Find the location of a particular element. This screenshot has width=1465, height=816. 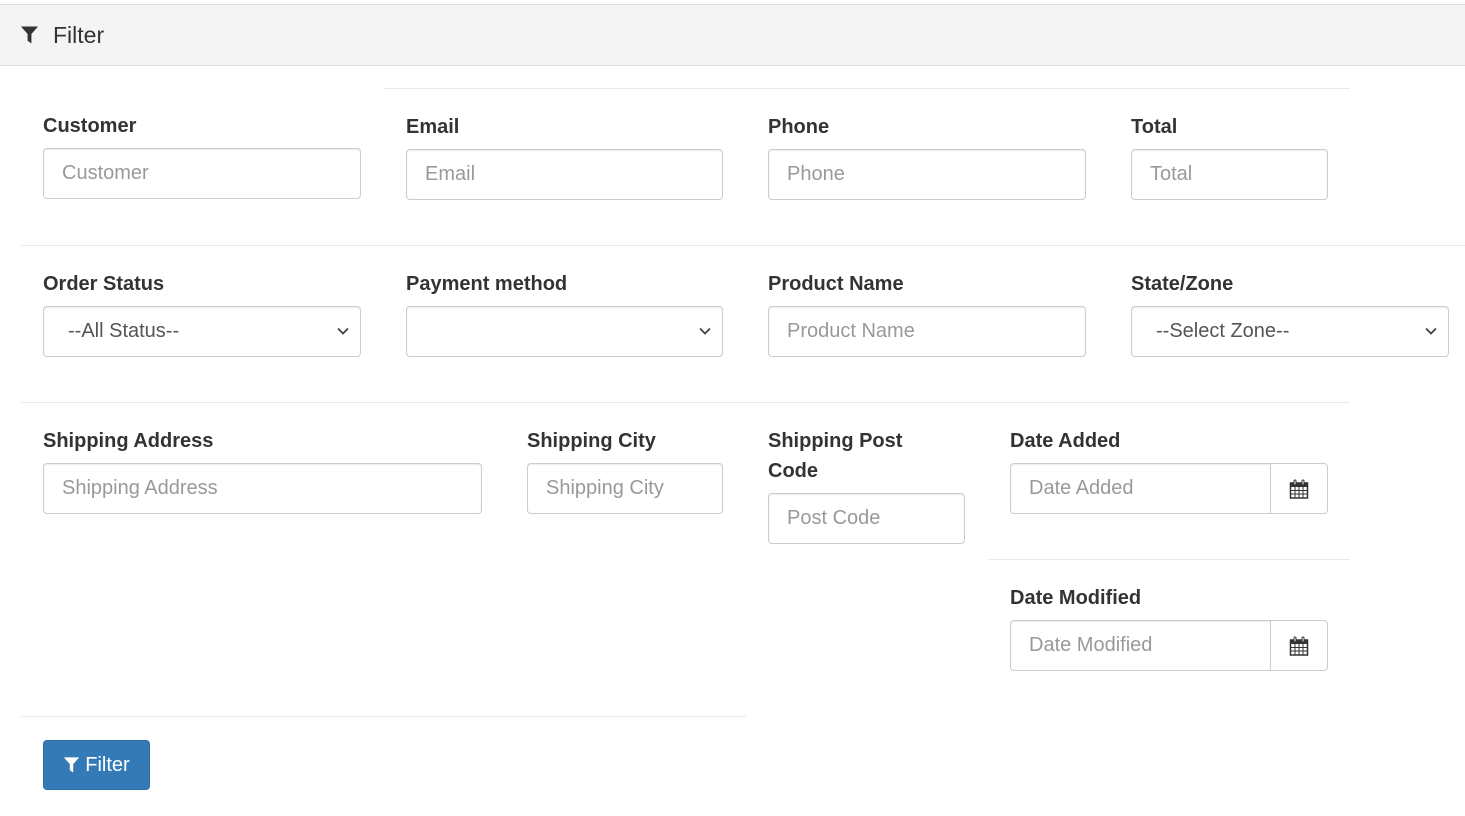

date-modified-input is located at coordinates (1140, 645).